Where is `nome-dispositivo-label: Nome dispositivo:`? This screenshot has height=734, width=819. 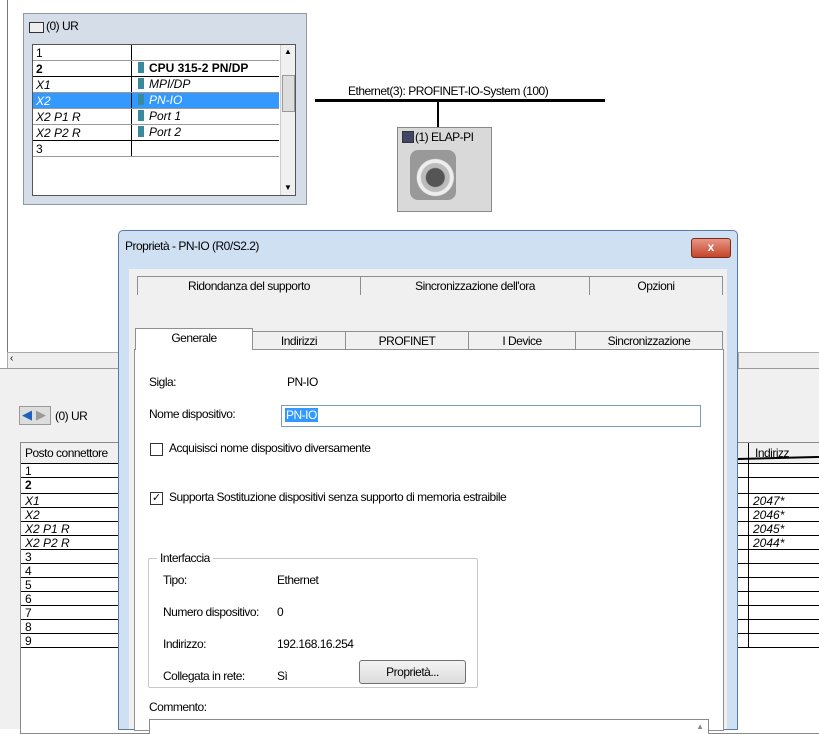 nome-dispositivo-label: Nome dispositivo: is located at coordinates (192, 414).